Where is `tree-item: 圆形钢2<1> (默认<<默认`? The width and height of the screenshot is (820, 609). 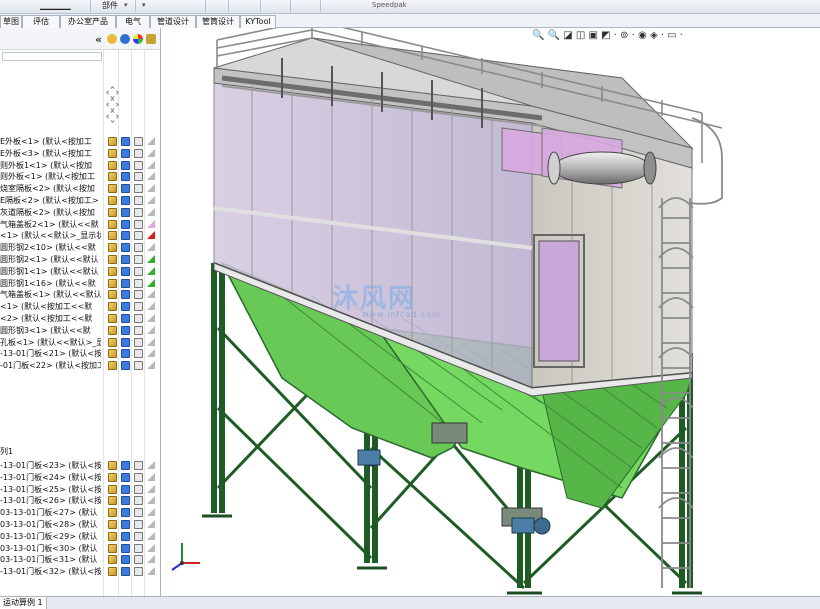 tree-item: 圆形钢2<1> (默认<<默认 is located at coordinates (80, 259).